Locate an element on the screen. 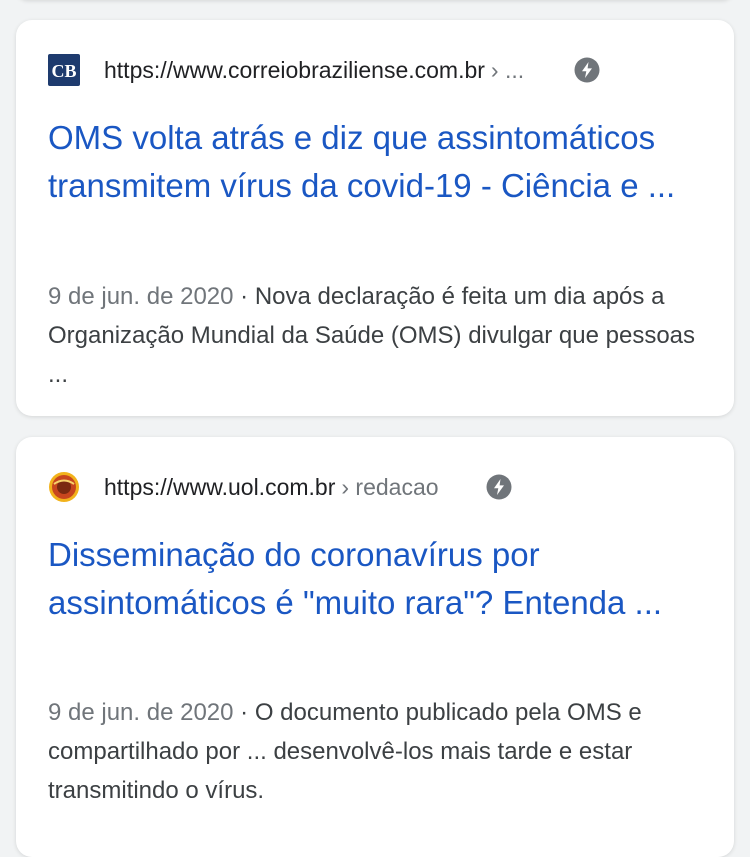 The image size is (750, 857). svg-text: CB is located at coordinates (63, 71).